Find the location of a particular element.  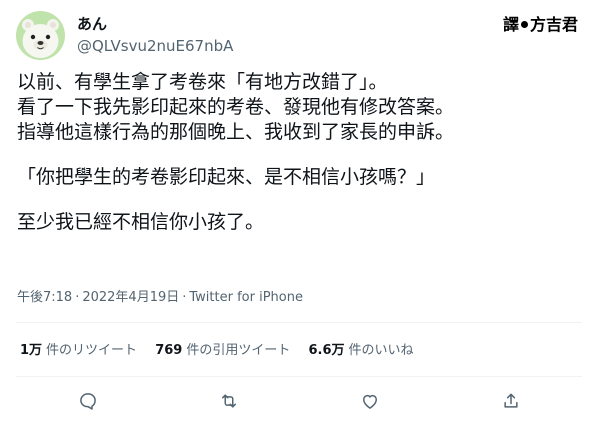

share-icon is located at coordinates (511, 400).